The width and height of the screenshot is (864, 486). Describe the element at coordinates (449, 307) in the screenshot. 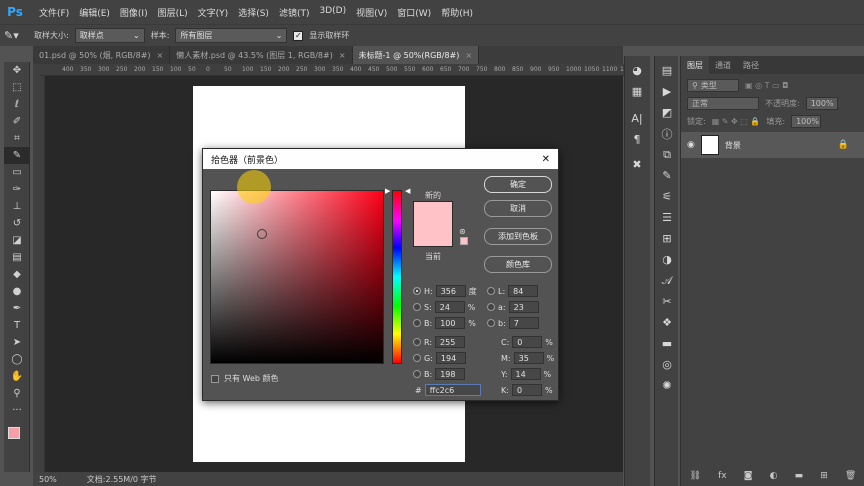

I see `saturation-input: 24` at that location.